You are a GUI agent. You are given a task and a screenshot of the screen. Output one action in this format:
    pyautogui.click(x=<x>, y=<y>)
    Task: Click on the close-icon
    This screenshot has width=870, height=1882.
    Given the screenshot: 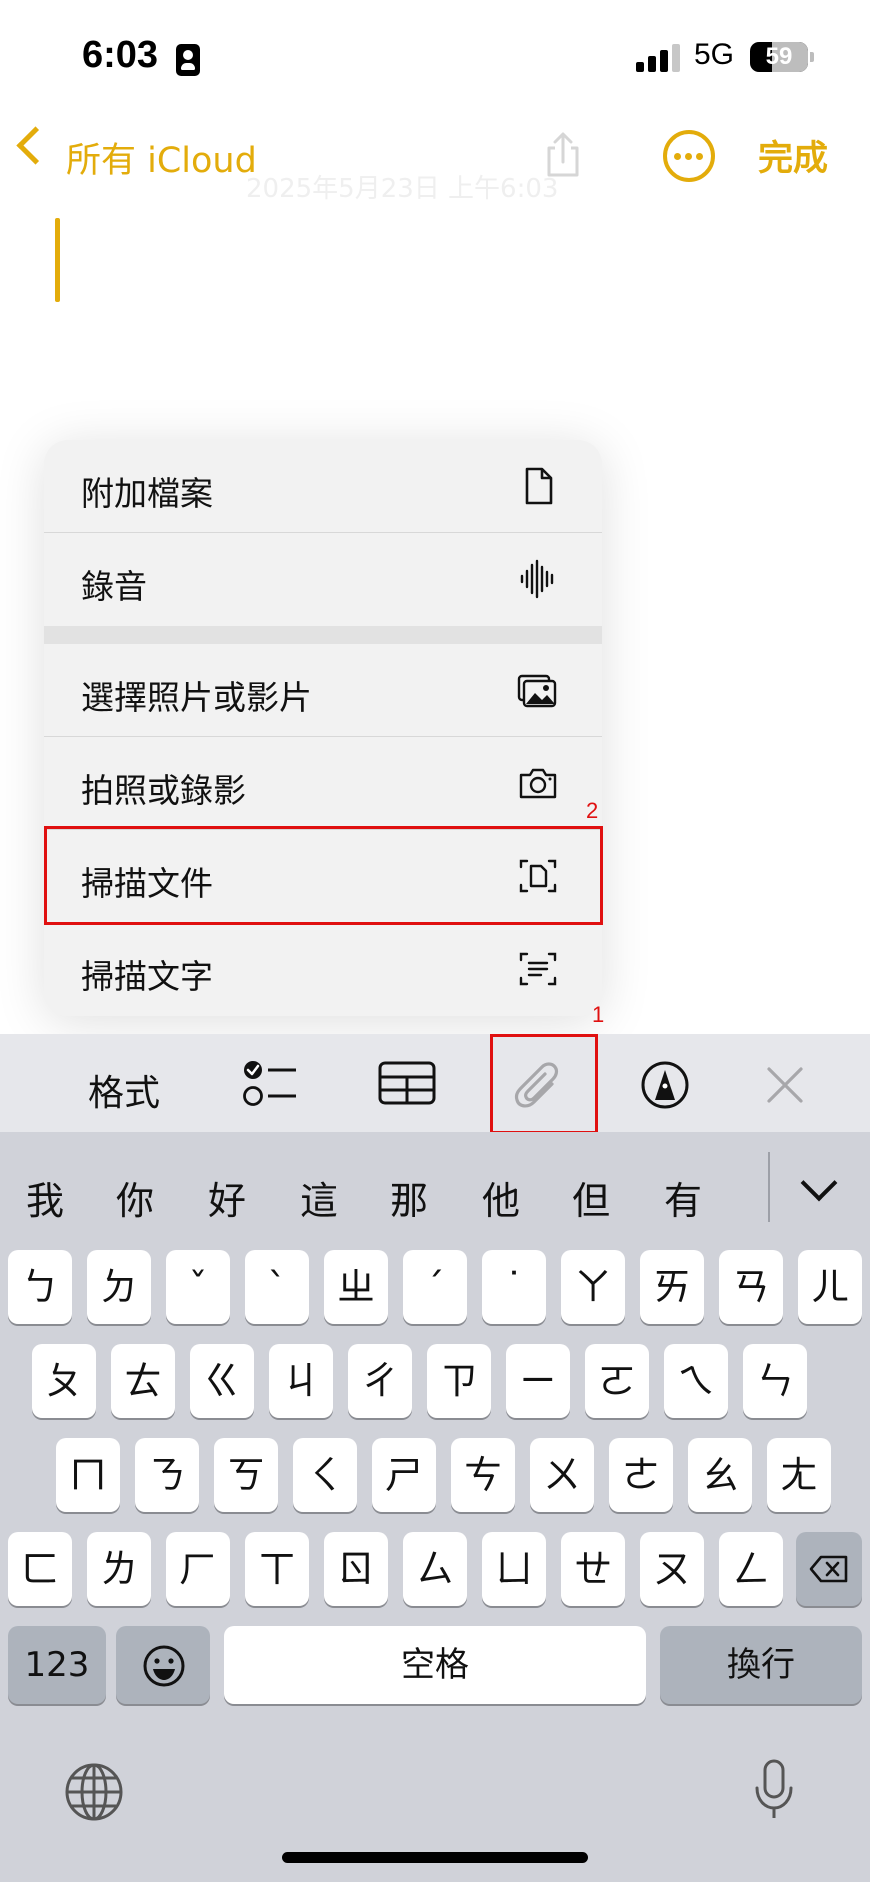 What is the action you would take?
    pyautogui.click(x=785, y=1085)
    